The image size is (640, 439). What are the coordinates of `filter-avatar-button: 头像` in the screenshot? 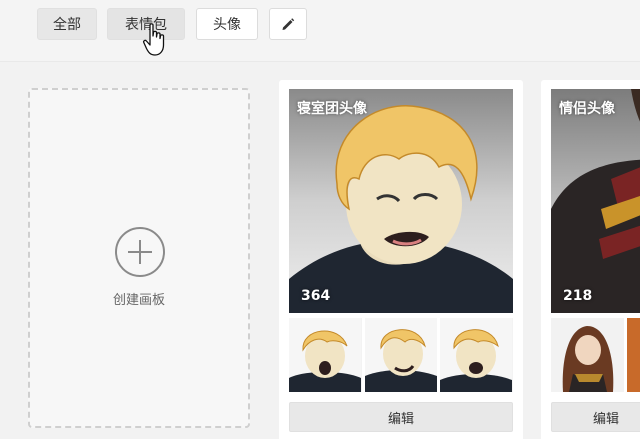 It's located at (227, 24).